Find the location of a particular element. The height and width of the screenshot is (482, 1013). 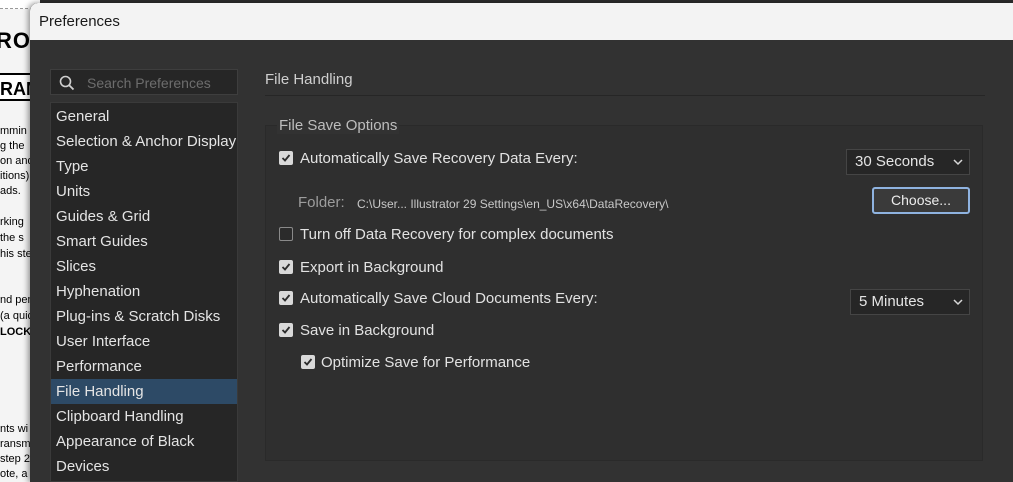

background-text-line: on and is located at coordinates (17, 161).